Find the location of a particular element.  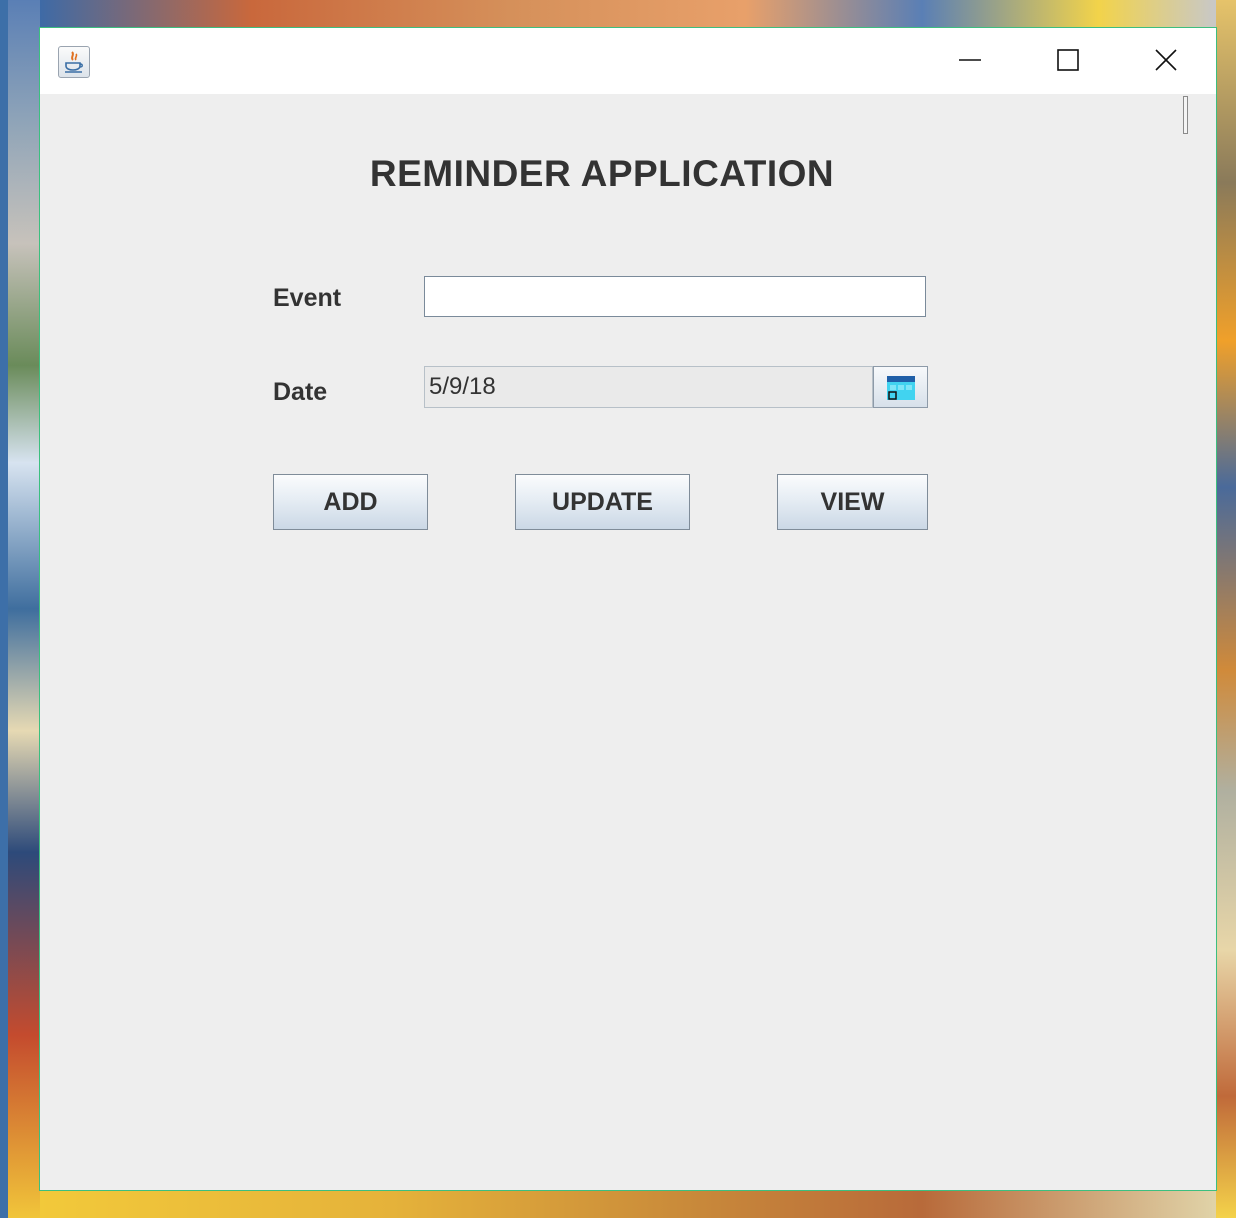

date-field: 5/9/18 is located at coordinates (648, 387).